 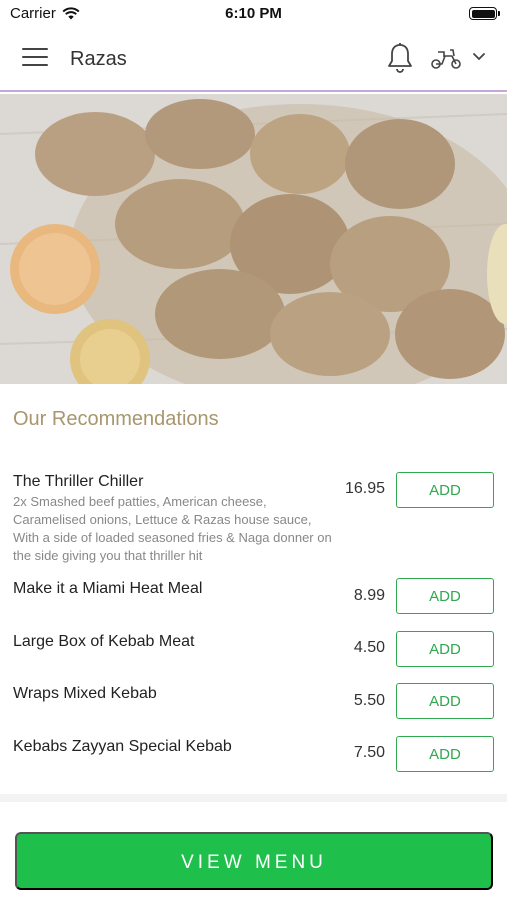 What do you see at coordinates (369, 752) in the screenshot?
I see `item-price: 7.50` at bounding box center [369, 752].